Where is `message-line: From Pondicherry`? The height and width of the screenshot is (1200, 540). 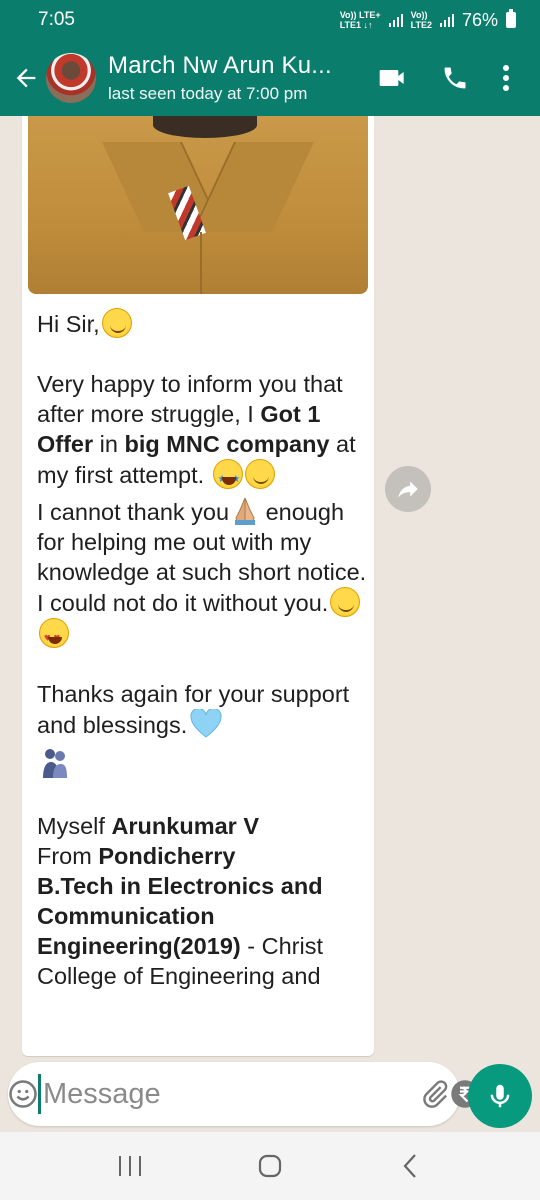
message-line: From Pondicherry is located at coordinates (202, 856).